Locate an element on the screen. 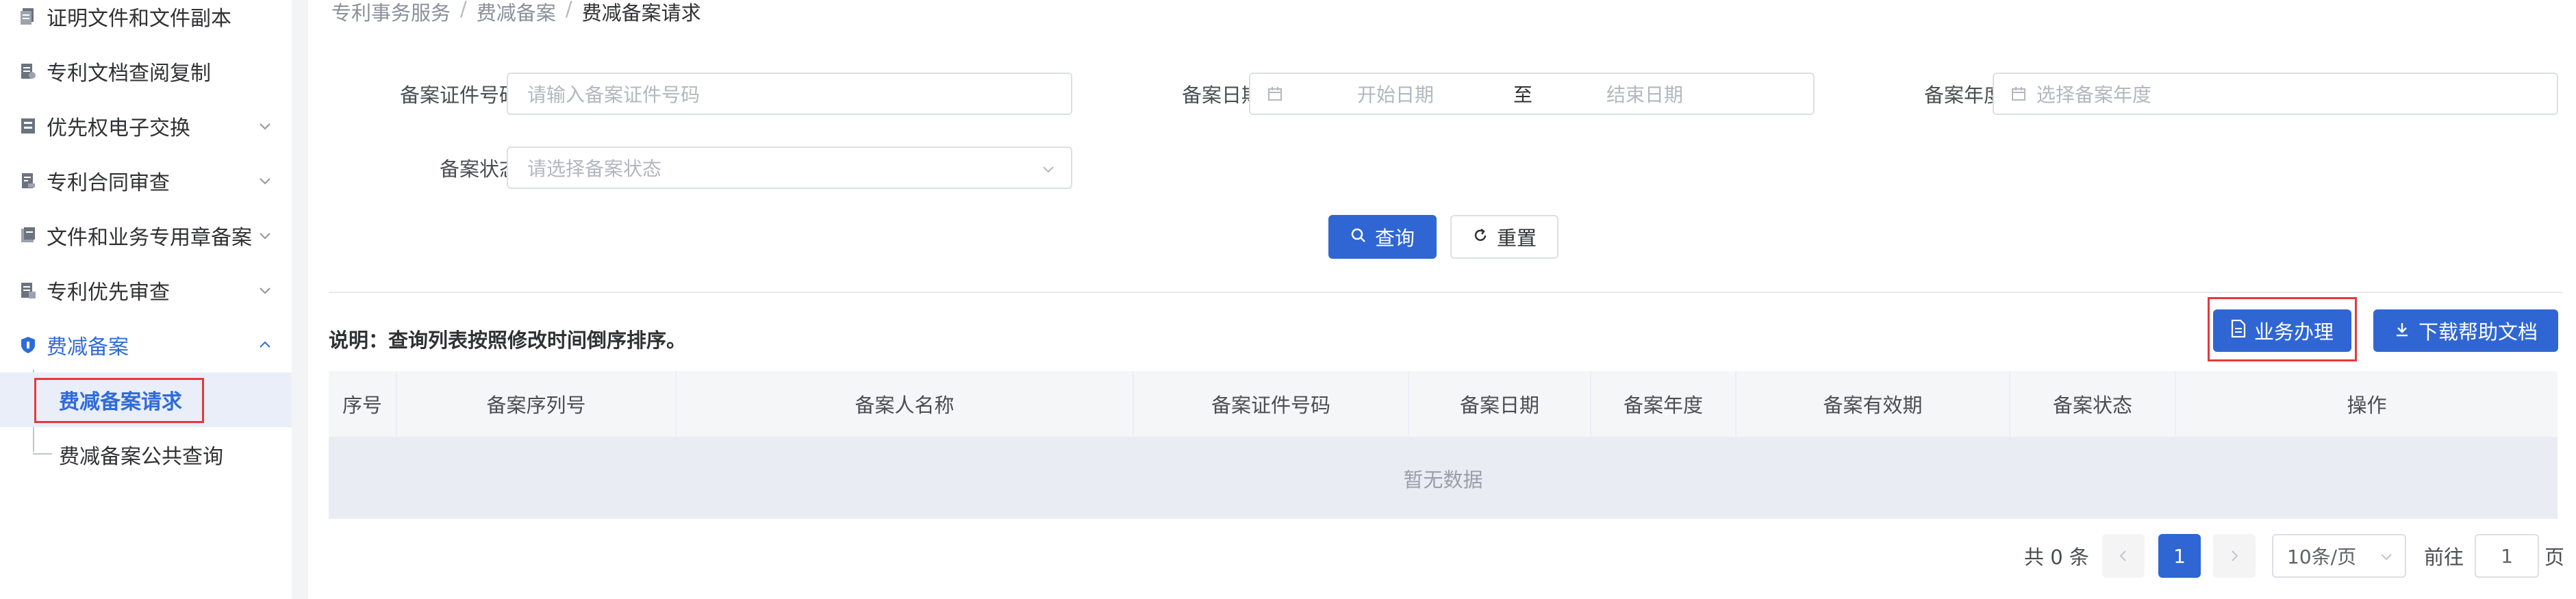 The image size is (2576, 599). filing-year-label: 备案年度 is located at coordinates (1964, 95).